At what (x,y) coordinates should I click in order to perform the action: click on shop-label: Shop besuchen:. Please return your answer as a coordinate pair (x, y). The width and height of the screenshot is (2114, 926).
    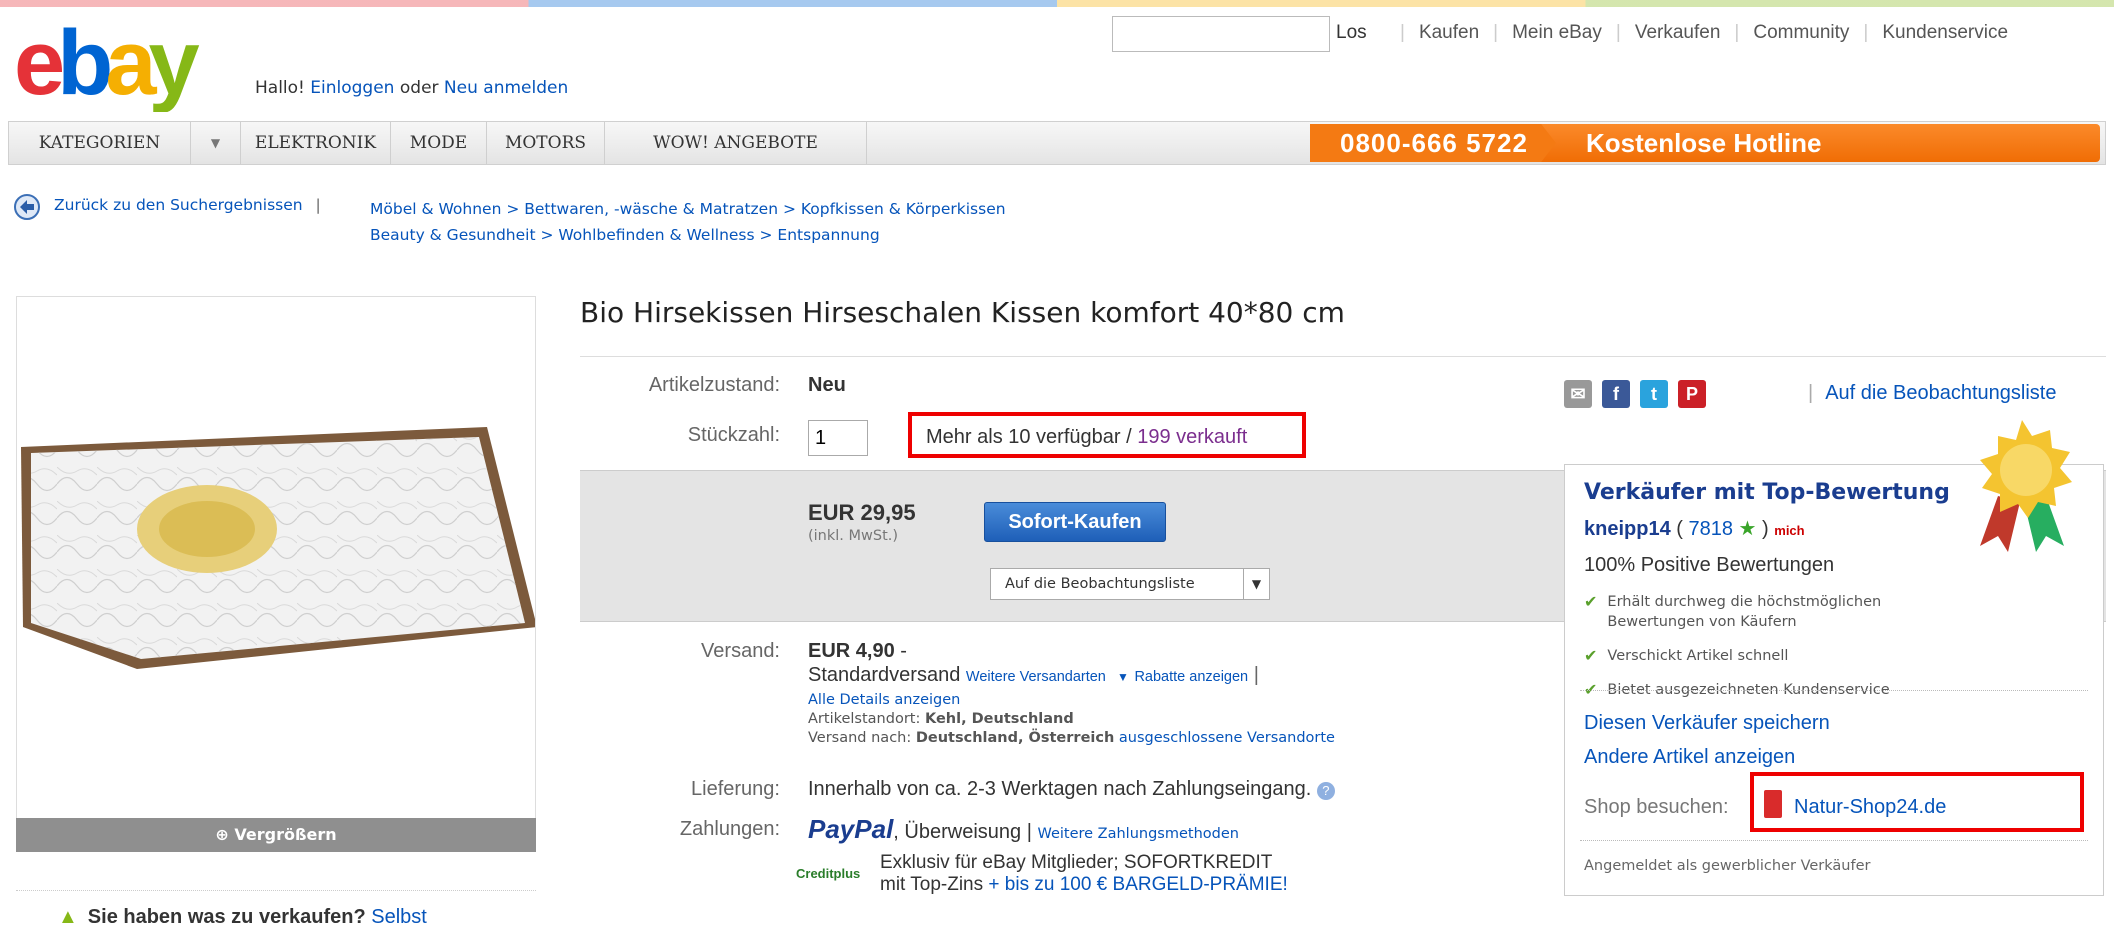
    Looking at the image, I should click on (1656, 807).